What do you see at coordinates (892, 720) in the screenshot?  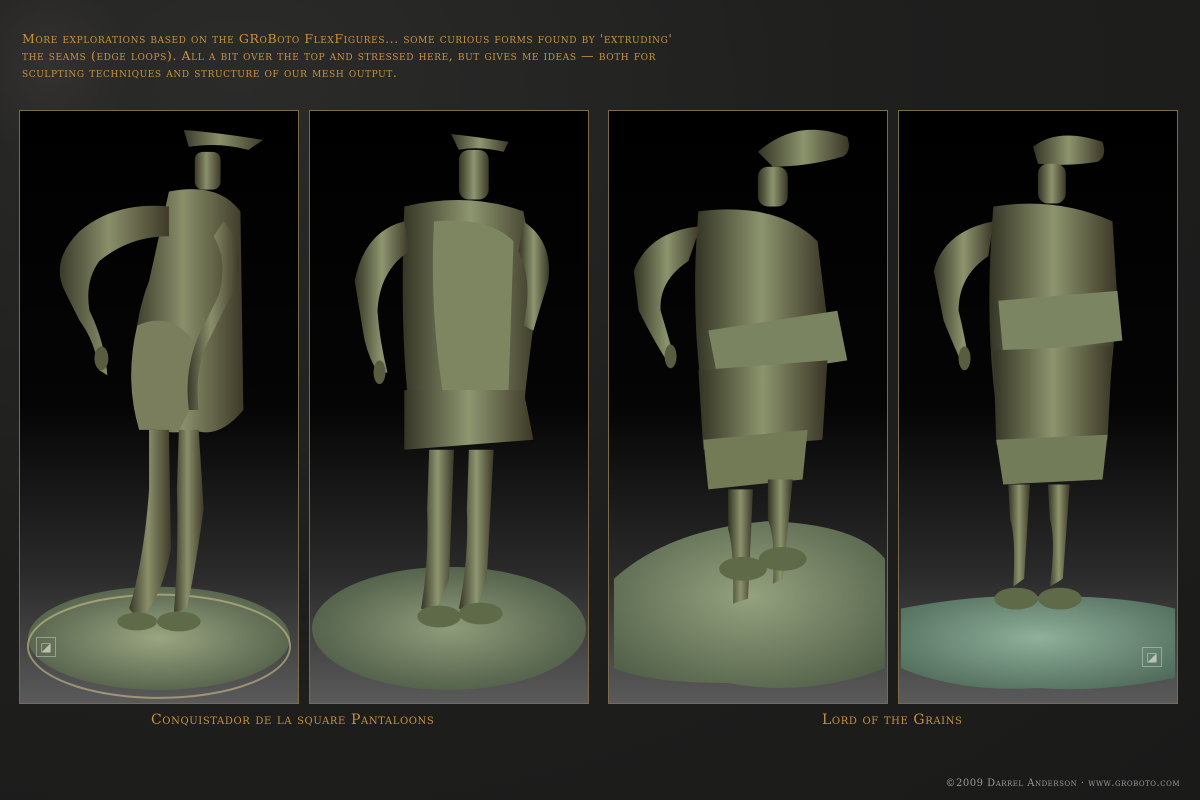 I see `caption-right: Lord of the Grains` at bounding box center [892, 720].